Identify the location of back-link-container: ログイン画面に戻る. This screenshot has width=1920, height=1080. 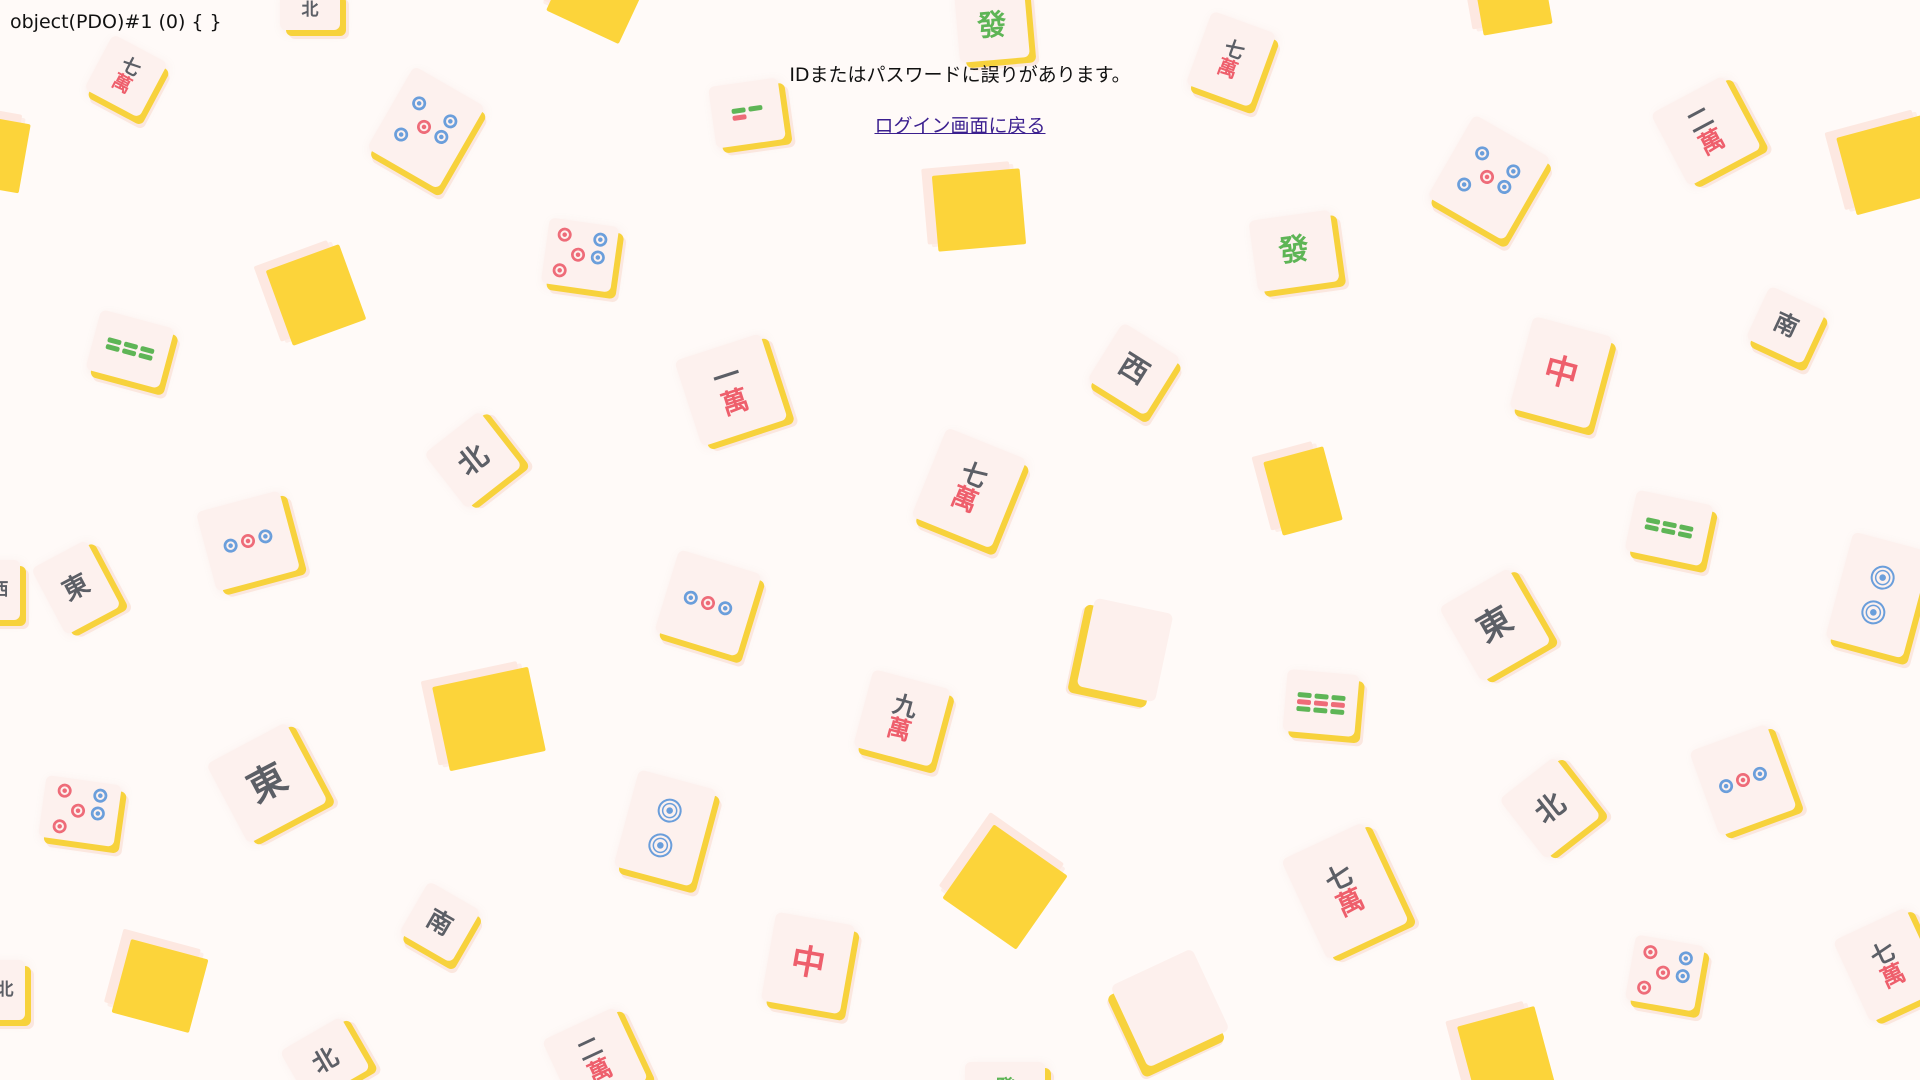
(960, 124).